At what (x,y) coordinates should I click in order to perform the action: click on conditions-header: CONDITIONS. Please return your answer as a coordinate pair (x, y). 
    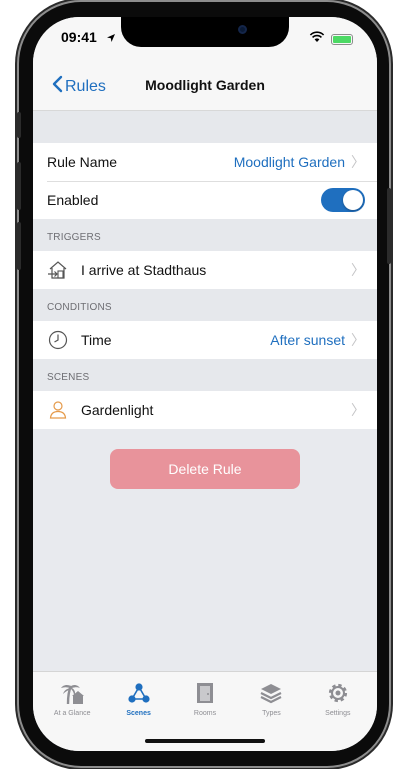
    Looking at the image, I should click on (205, 305).